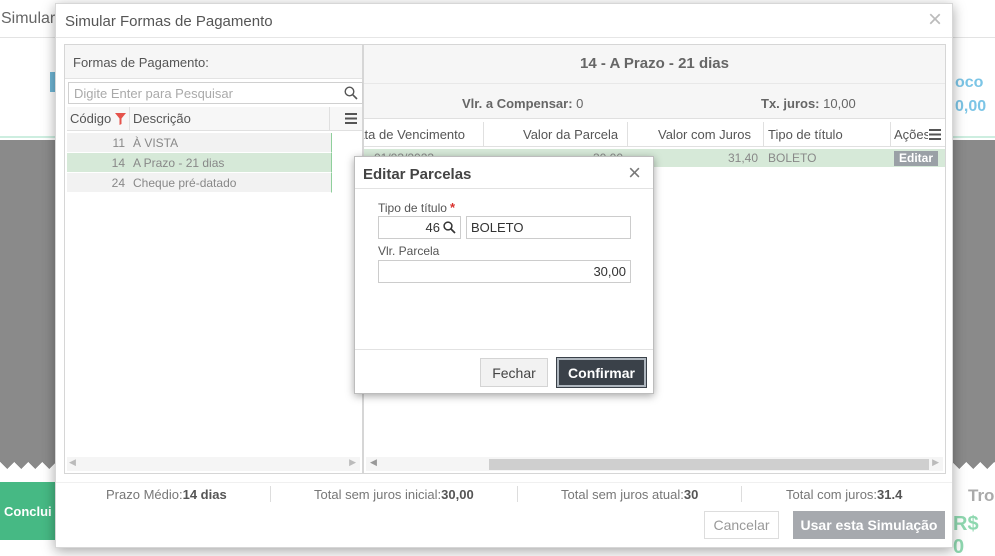 The width and height of the screenshot is (995, 556). I want to click on tipo-titulo-code-field: 46, so click(419, 227).